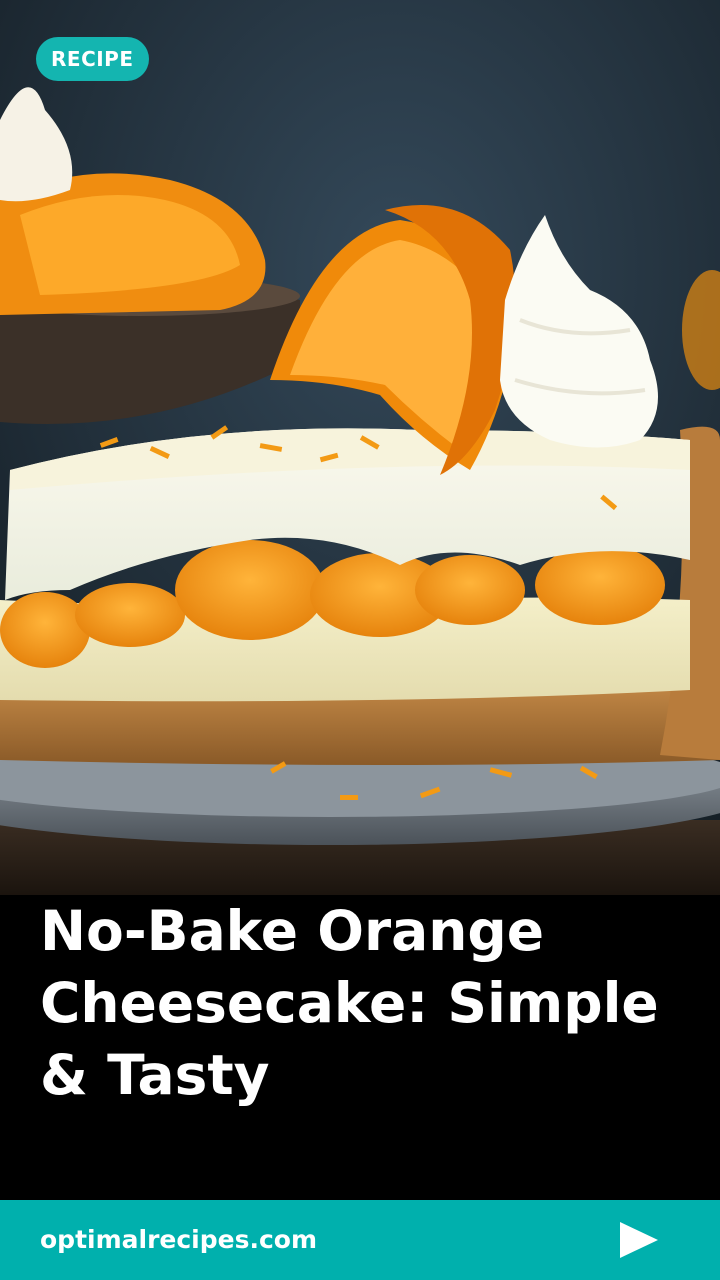  I want to click on recipe-badge: RECIPE, so click(92, 59).